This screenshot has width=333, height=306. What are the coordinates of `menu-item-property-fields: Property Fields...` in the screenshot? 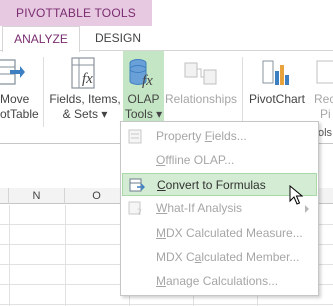 It's located at (219, 136).